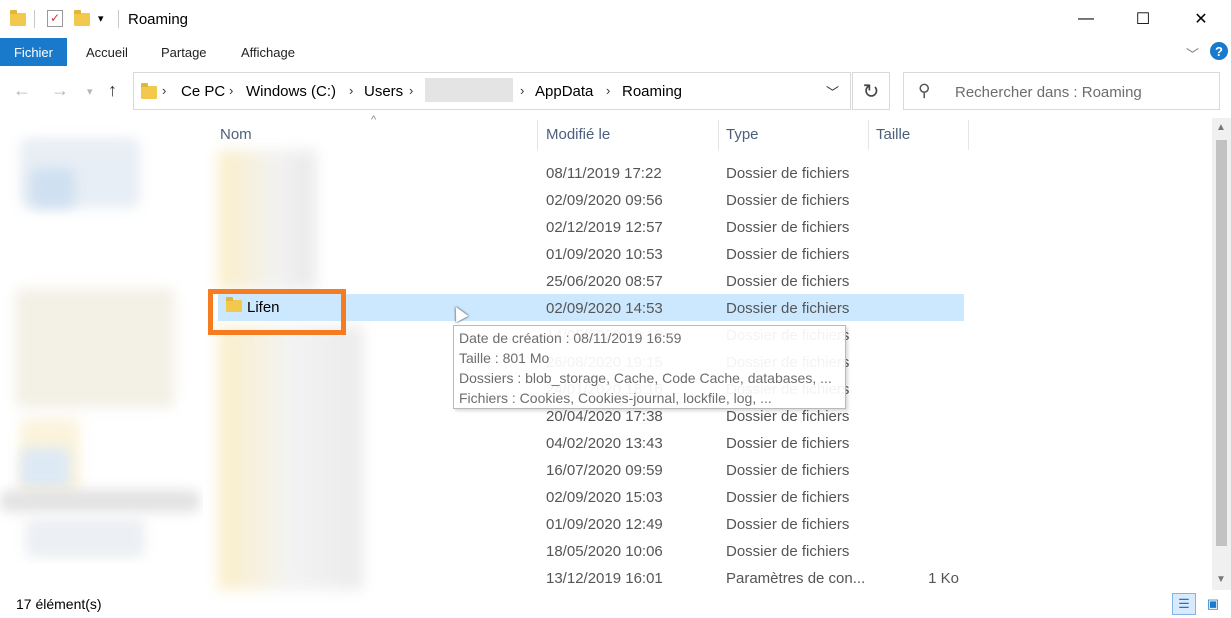  I want to click on breadcrumb-drive: Windows (C:), so click(291, 91).